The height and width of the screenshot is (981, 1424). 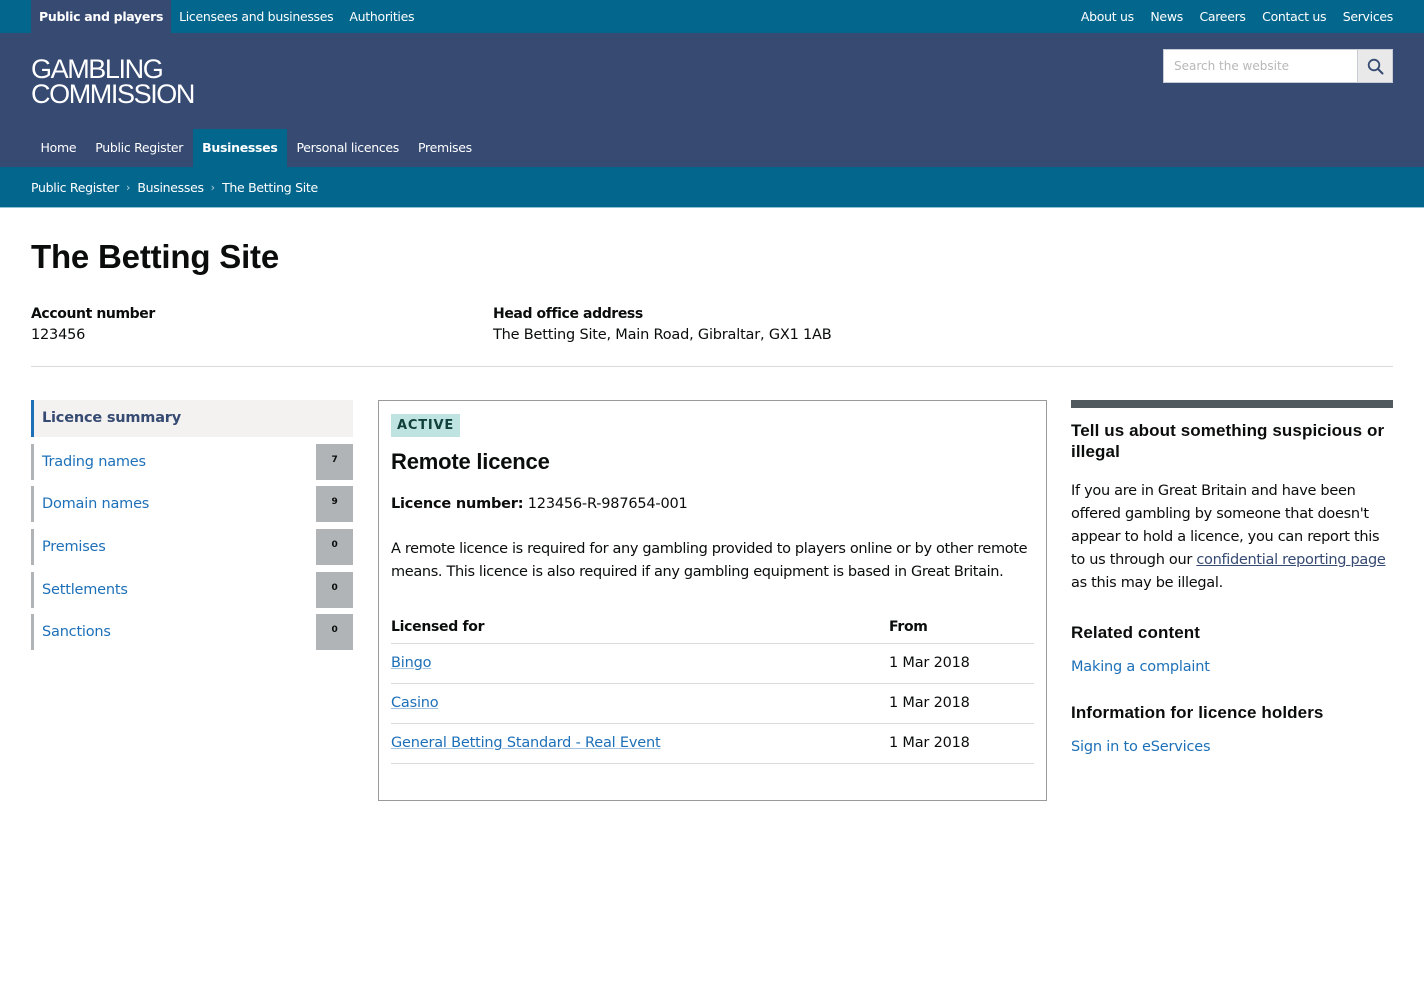 What do you see at coordinates (411, 663) in the screenshot?
I see `activity-link-bingo: Bingo` at bounding box center [411, 663].